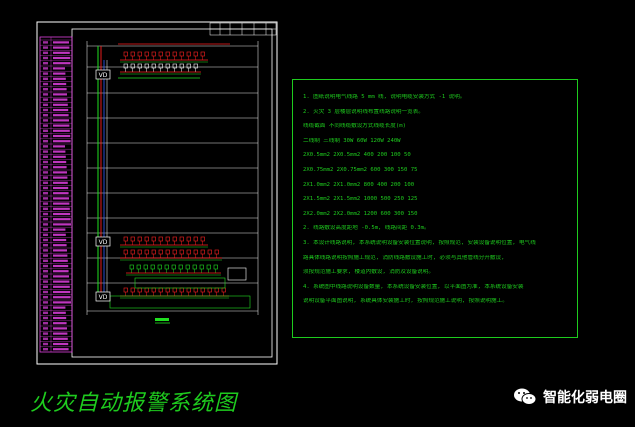 The height and width of the screenshot is (427, 635). Describe the element at coordinates (363, 111) in the screenshot. I see `note-line: 2. 火灾 3 层楼层说明线布置线路说明一览表。` at that location.